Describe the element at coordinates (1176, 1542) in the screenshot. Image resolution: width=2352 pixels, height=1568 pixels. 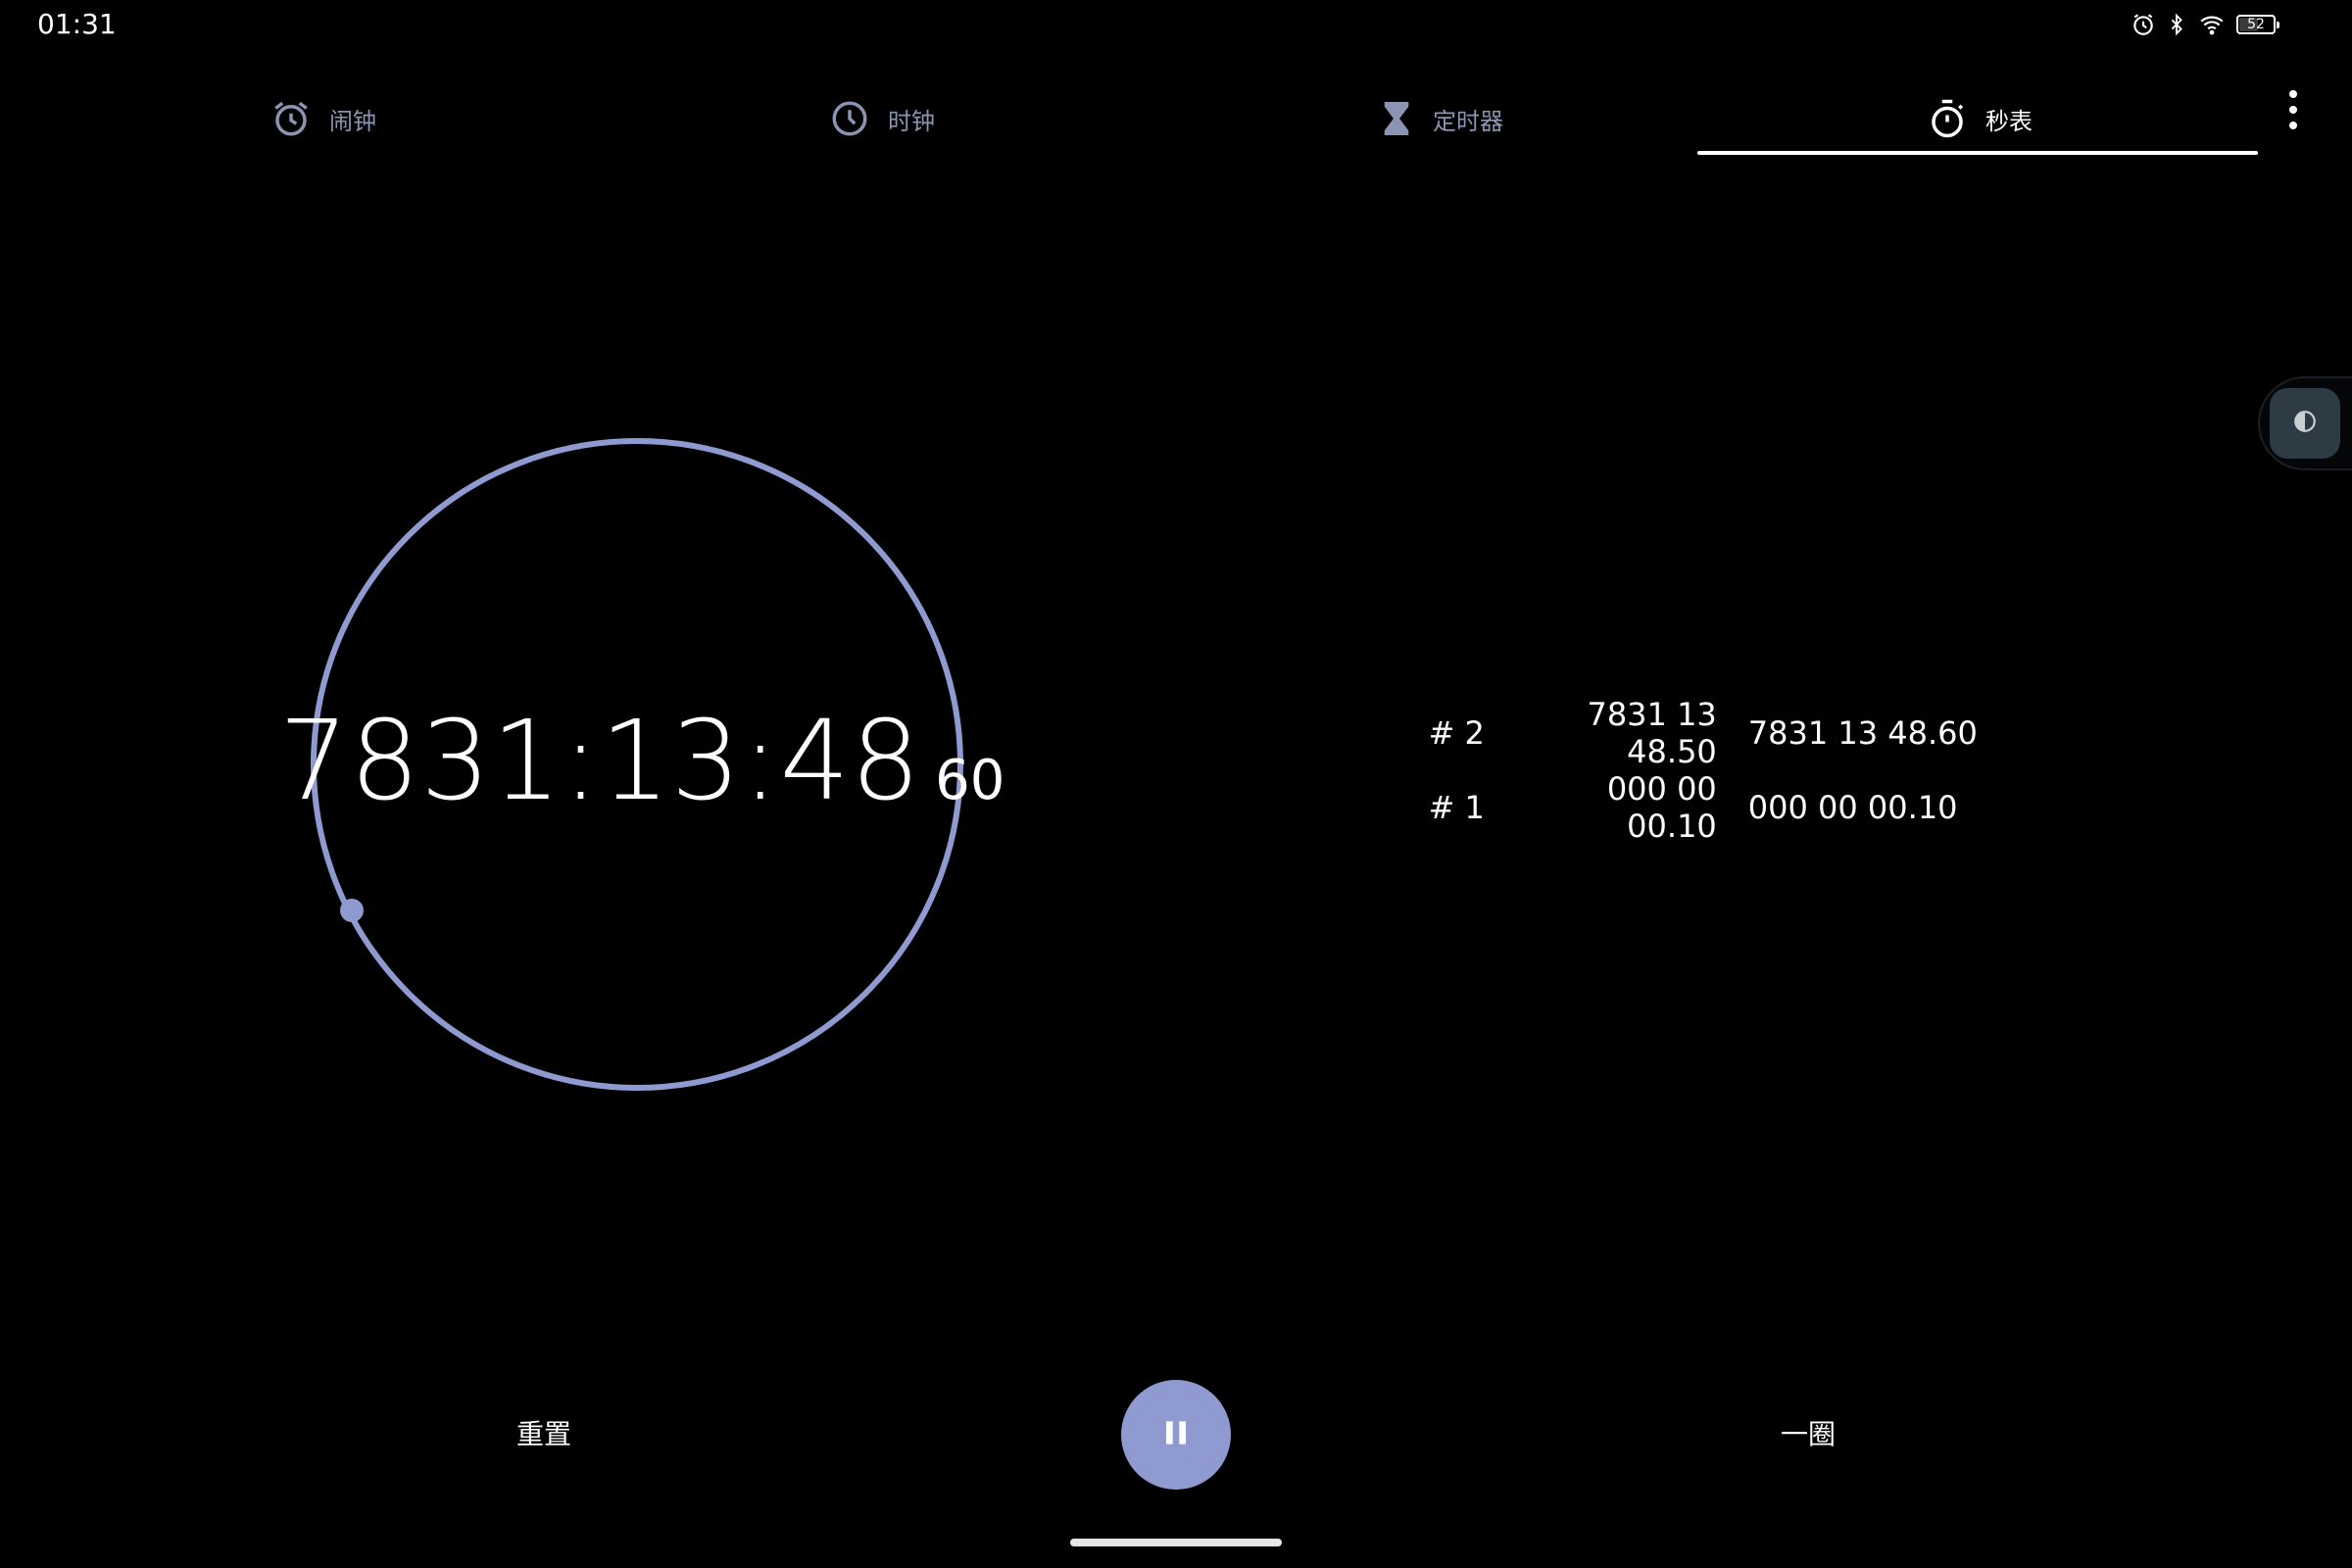
I see `home-indicator` at that location.